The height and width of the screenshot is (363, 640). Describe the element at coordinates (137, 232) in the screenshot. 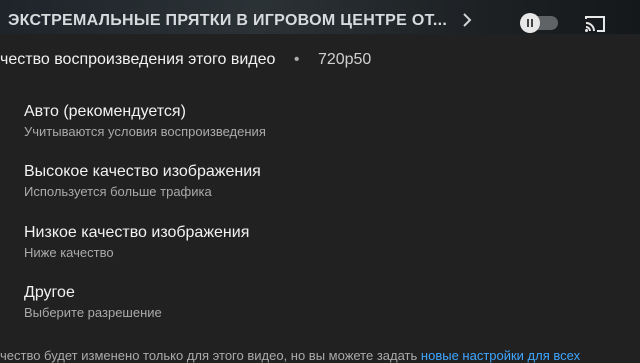

I see `option-label: Низкое качество изображения` at that location.